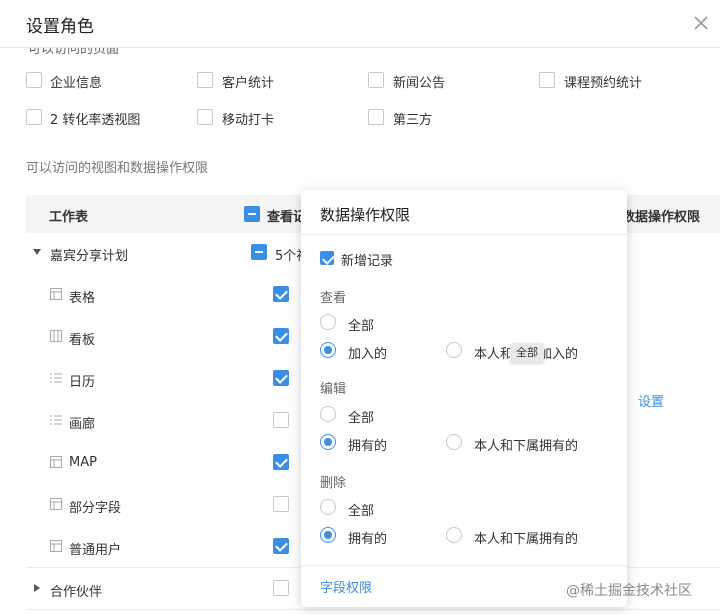 The height and width of the screenshot is (615, 720). What do you see at coordinates (328, 535) in the screenshot?
I see `delete-owned-radio` at bounding box center [328, 535].